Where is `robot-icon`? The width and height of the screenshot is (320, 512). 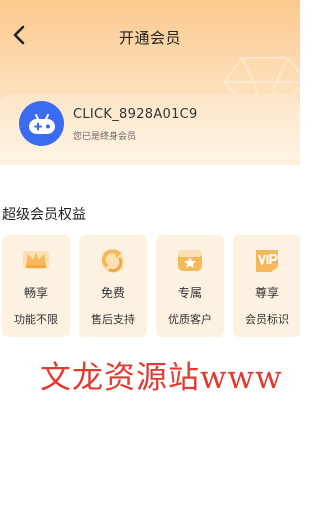 robot-icon is located at coordinates (41, 123).